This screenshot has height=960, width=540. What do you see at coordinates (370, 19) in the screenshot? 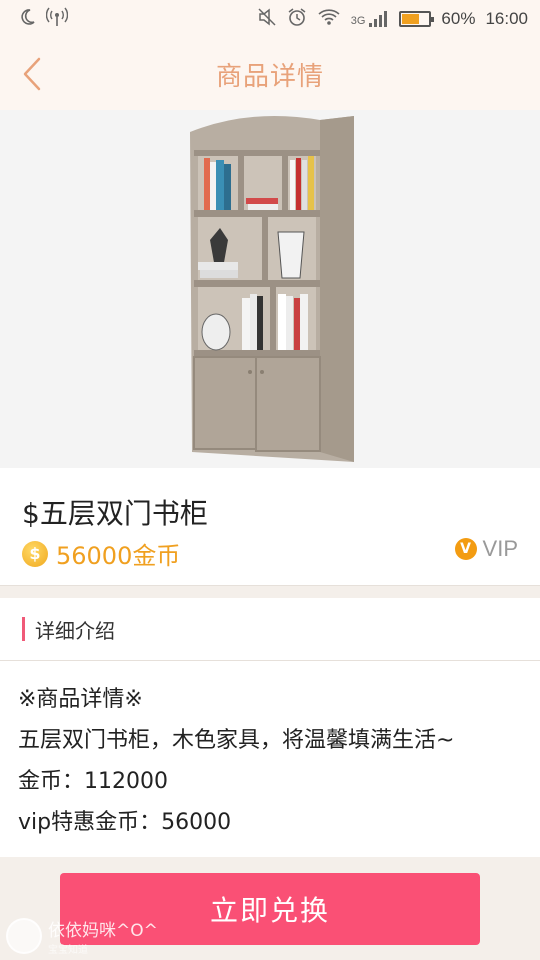
I see `signal-icon: 3G` at bounding box center [370, 19].